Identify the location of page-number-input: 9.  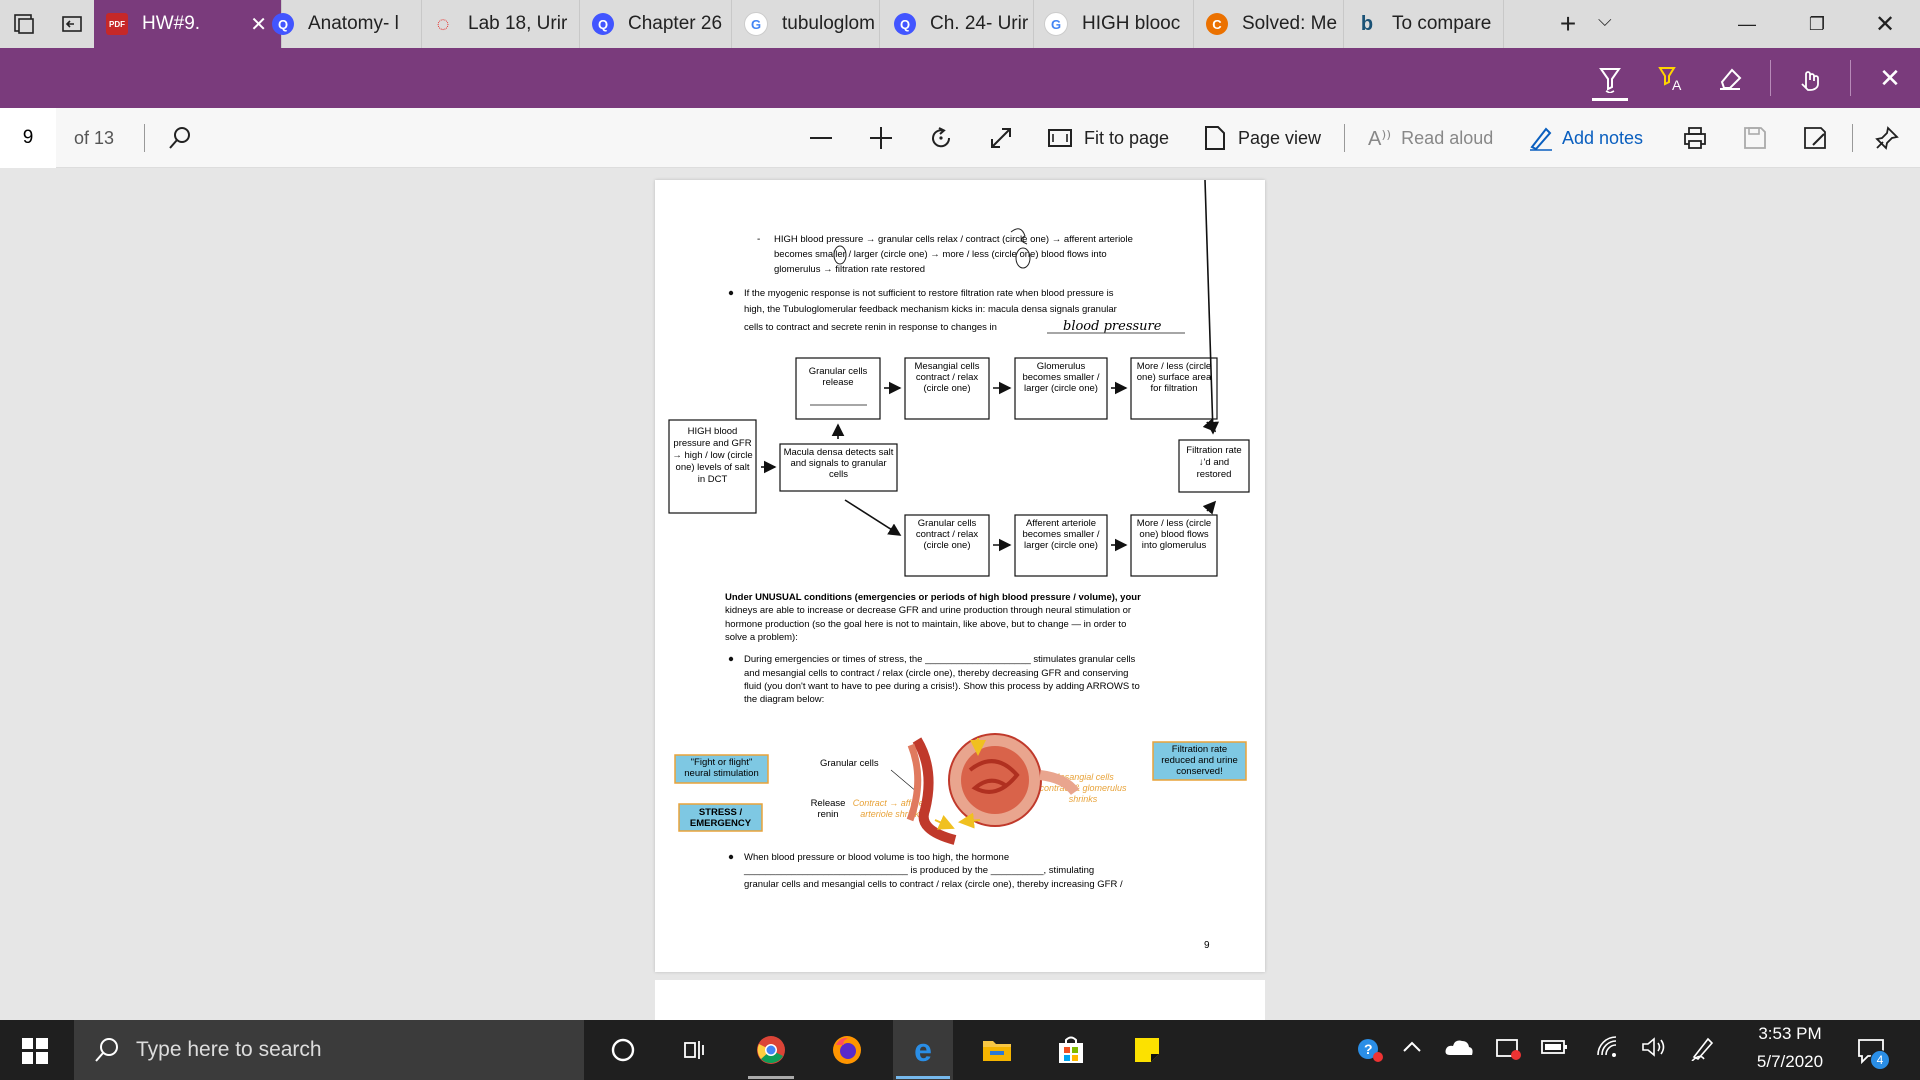
(28, 138).